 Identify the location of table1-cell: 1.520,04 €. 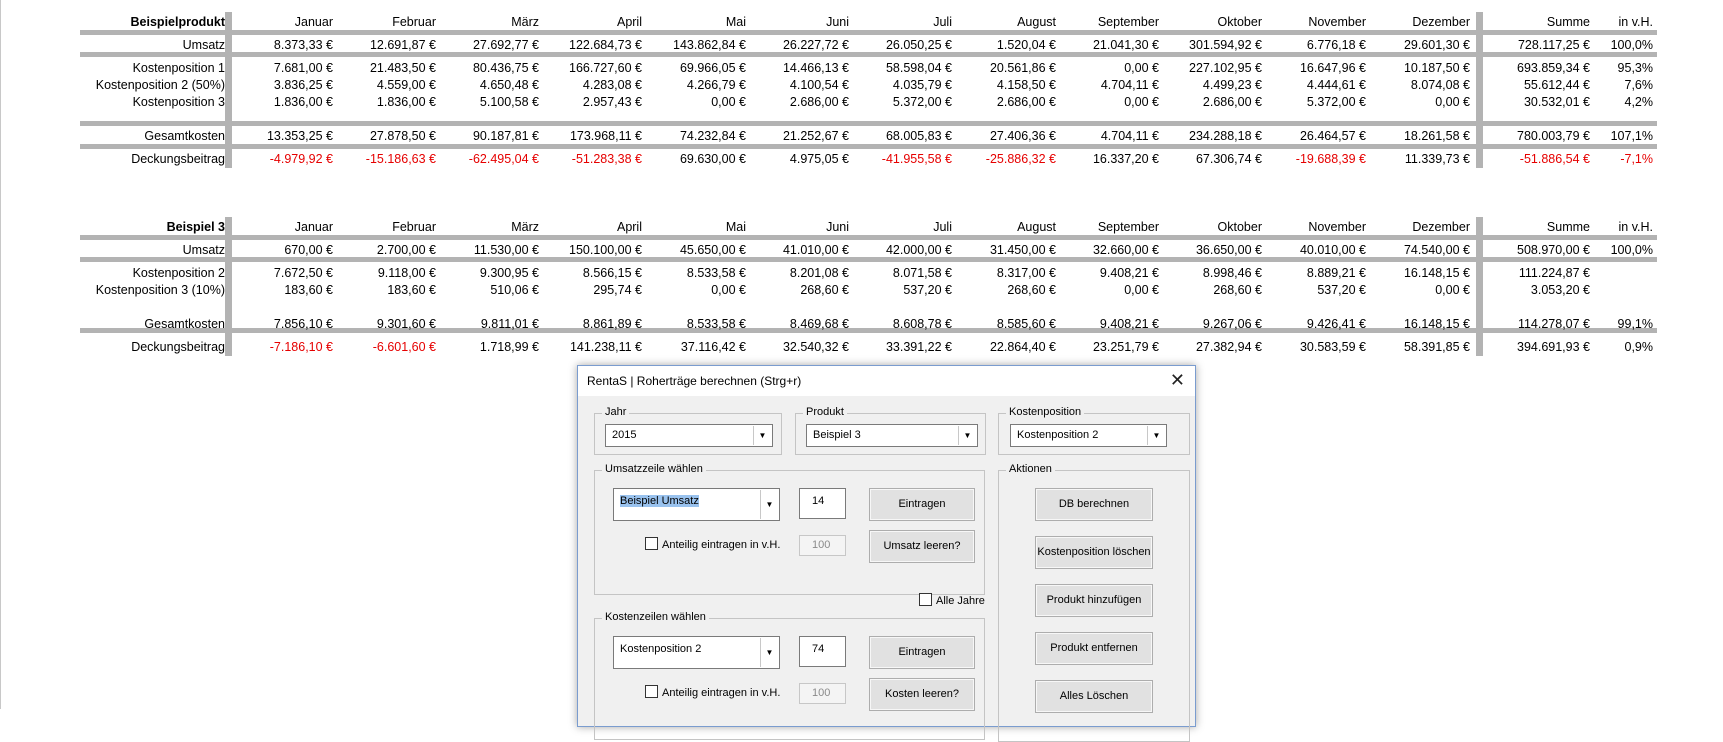
(1026, 45).